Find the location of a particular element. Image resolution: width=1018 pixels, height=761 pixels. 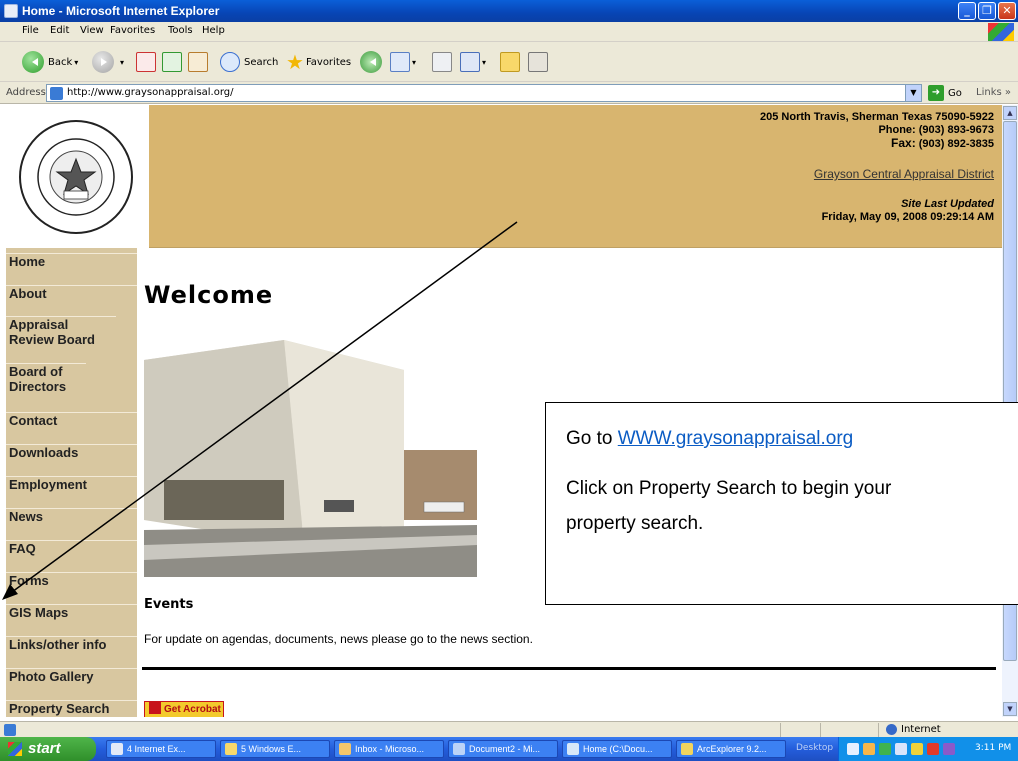

research-button is located at coordinates (538, 62).